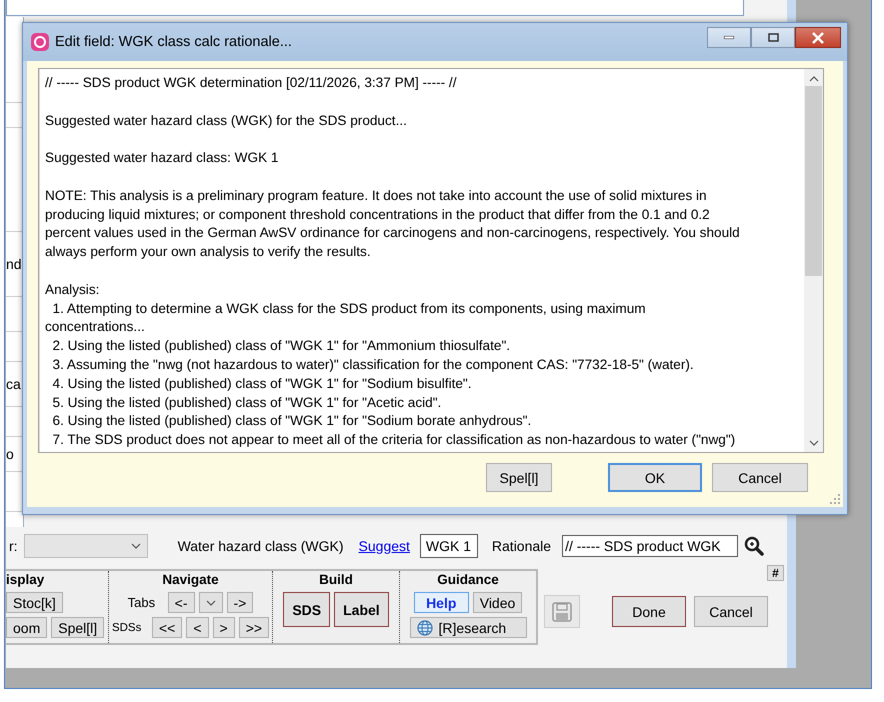  Describe the element at coordinates (292, 421) in the screenshot. I see `text-line: 6. Using the listed (published) class of "WGK 1" for "Sodium borate anhydrous".` at that location.